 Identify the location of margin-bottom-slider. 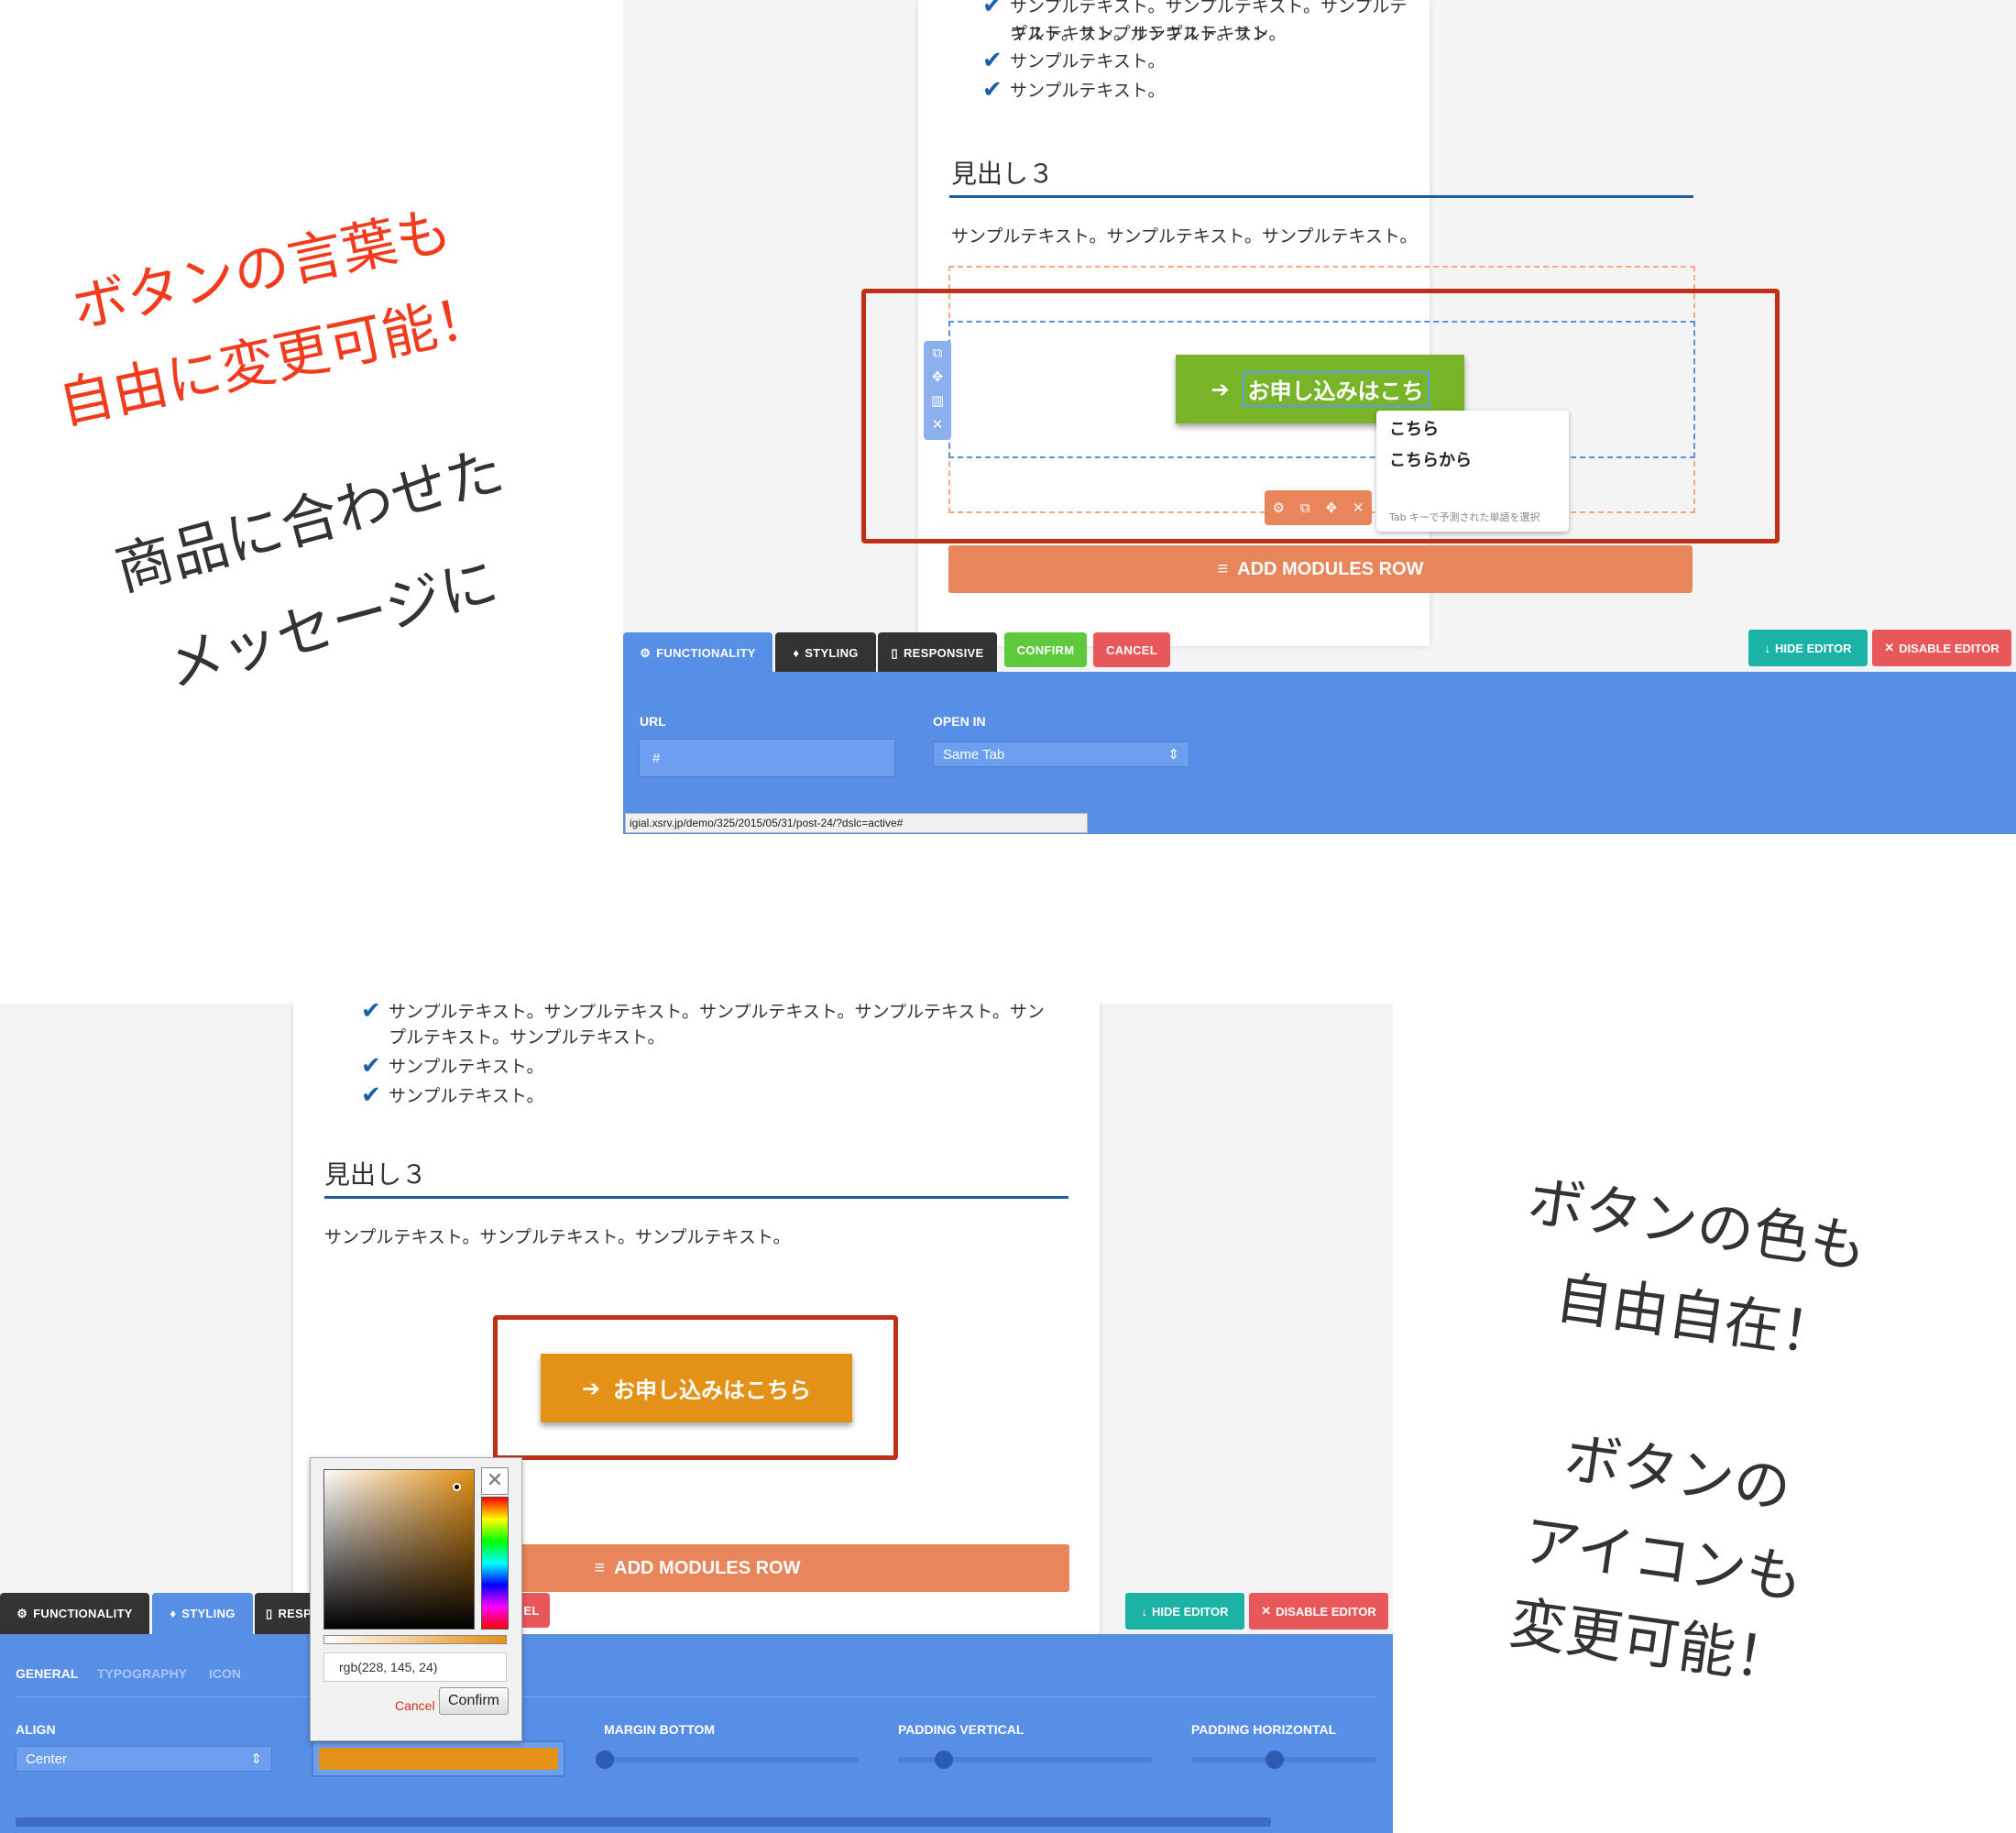
(727, 1759).